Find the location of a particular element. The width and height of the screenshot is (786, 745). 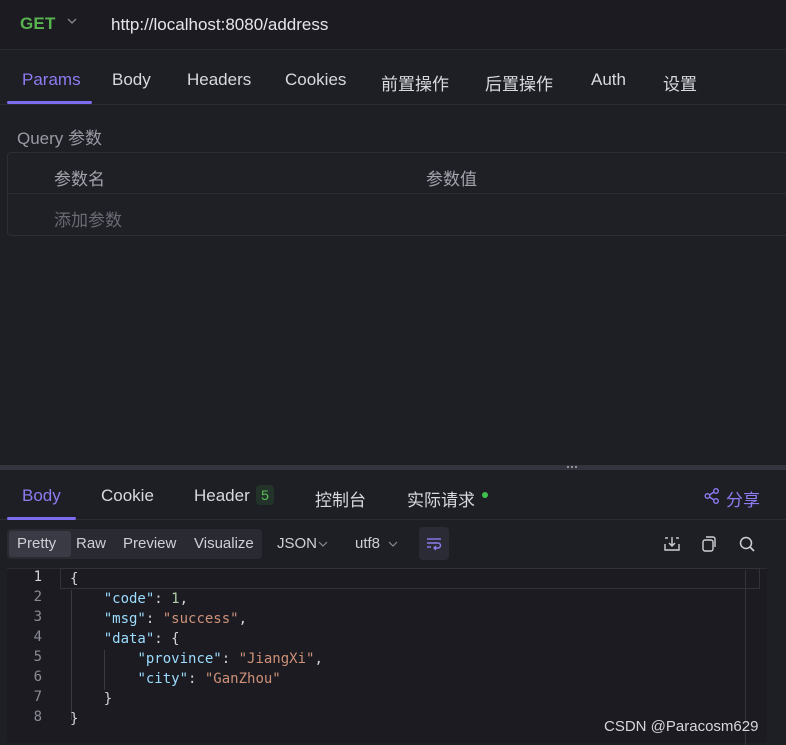

tab-headers: Headers is located at coordinates (219, 80).